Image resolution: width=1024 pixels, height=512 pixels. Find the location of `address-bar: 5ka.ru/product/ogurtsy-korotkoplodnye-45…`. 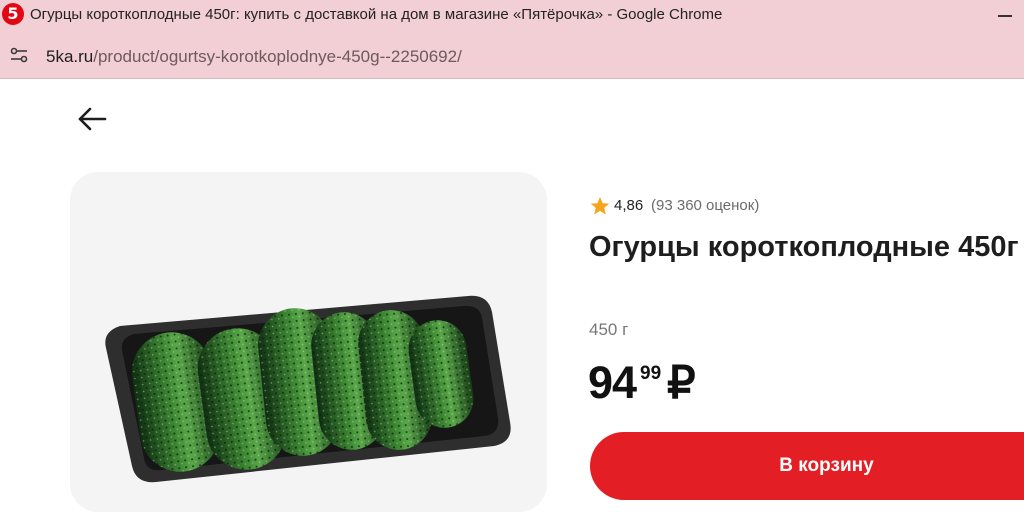

address-bar: 5ka.ru/product/ogurtsy-korotkoplodnye-45… is located at coordinates (512, 55).